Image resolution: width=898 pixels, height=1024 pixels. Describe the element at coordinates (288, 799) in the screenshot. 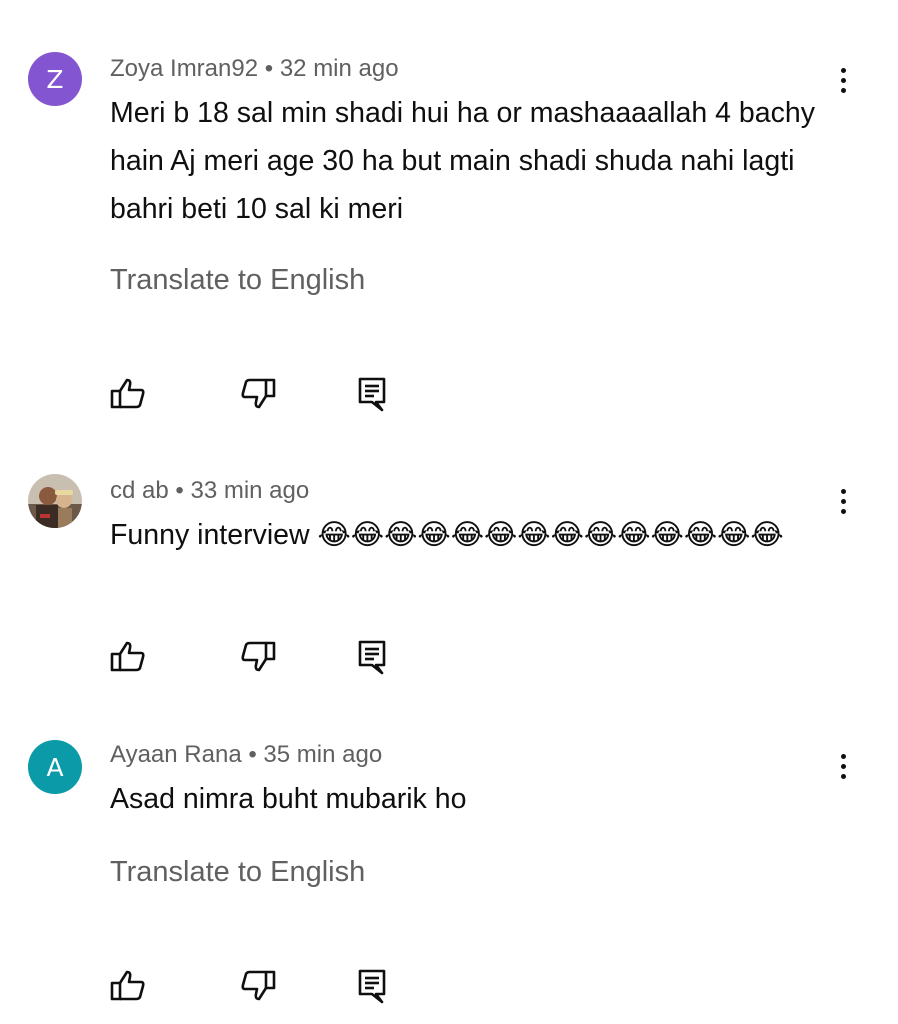

I see `comment-text: Asad nimra buht mubarik ho` at that location.